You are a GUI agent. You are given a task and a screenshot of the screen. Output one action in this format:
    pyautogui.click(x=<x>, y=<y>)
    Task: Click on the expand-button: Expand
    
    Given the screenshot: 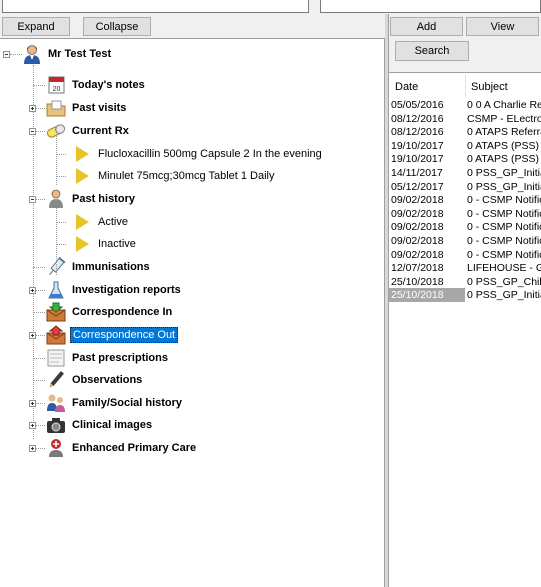 What is the action you would take?
    pyautogui.click(x=36, y=26)
    